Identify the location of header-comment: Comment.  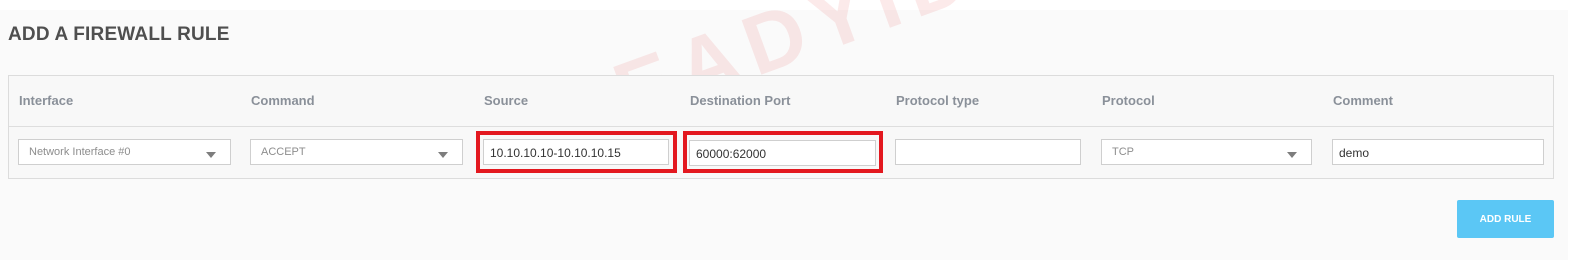
(1363, 100).